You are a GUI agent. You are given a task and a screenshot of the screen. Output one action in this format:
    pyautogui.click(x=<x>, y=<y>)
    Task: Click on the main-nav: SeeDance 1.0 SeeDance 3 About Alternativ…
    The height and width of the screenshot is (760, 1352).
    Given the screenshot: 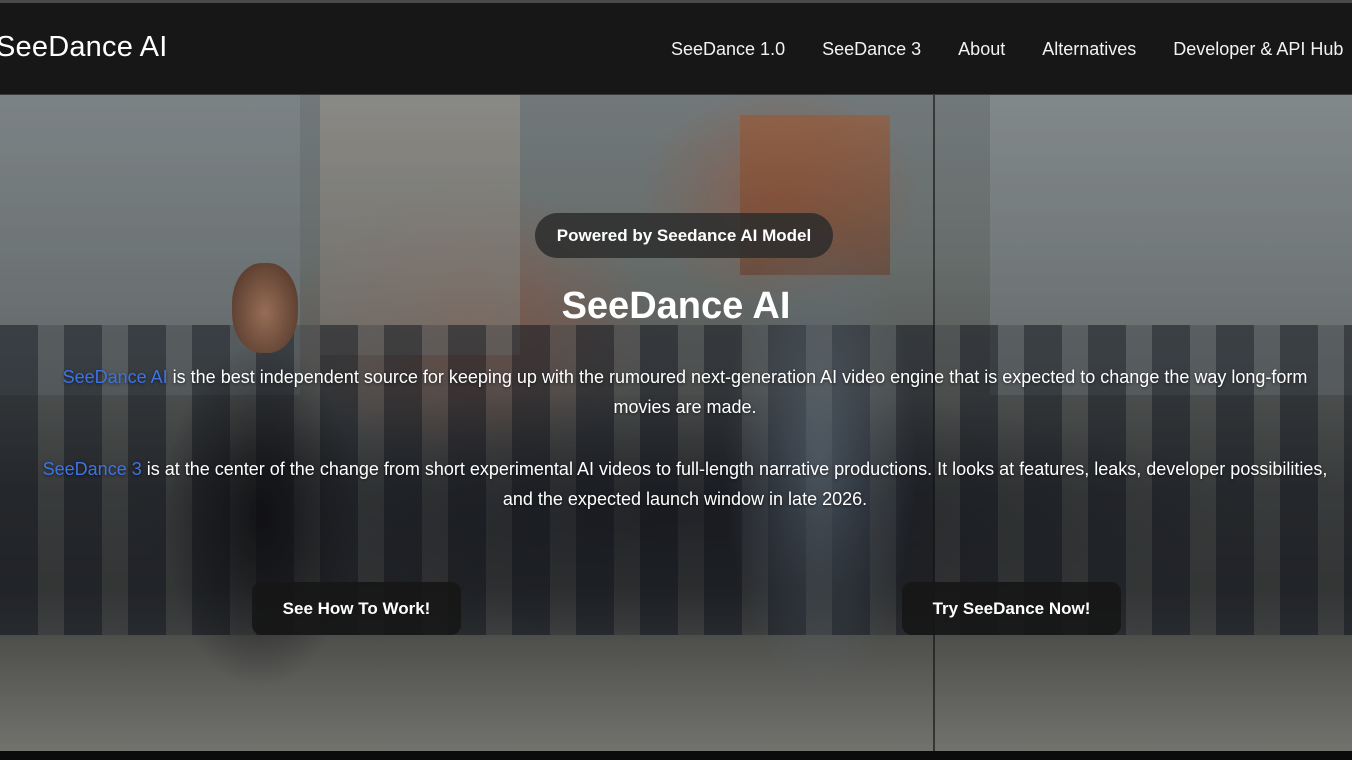 What is the action you would take?
    pyautogui.click(x=1011, y=49)
    